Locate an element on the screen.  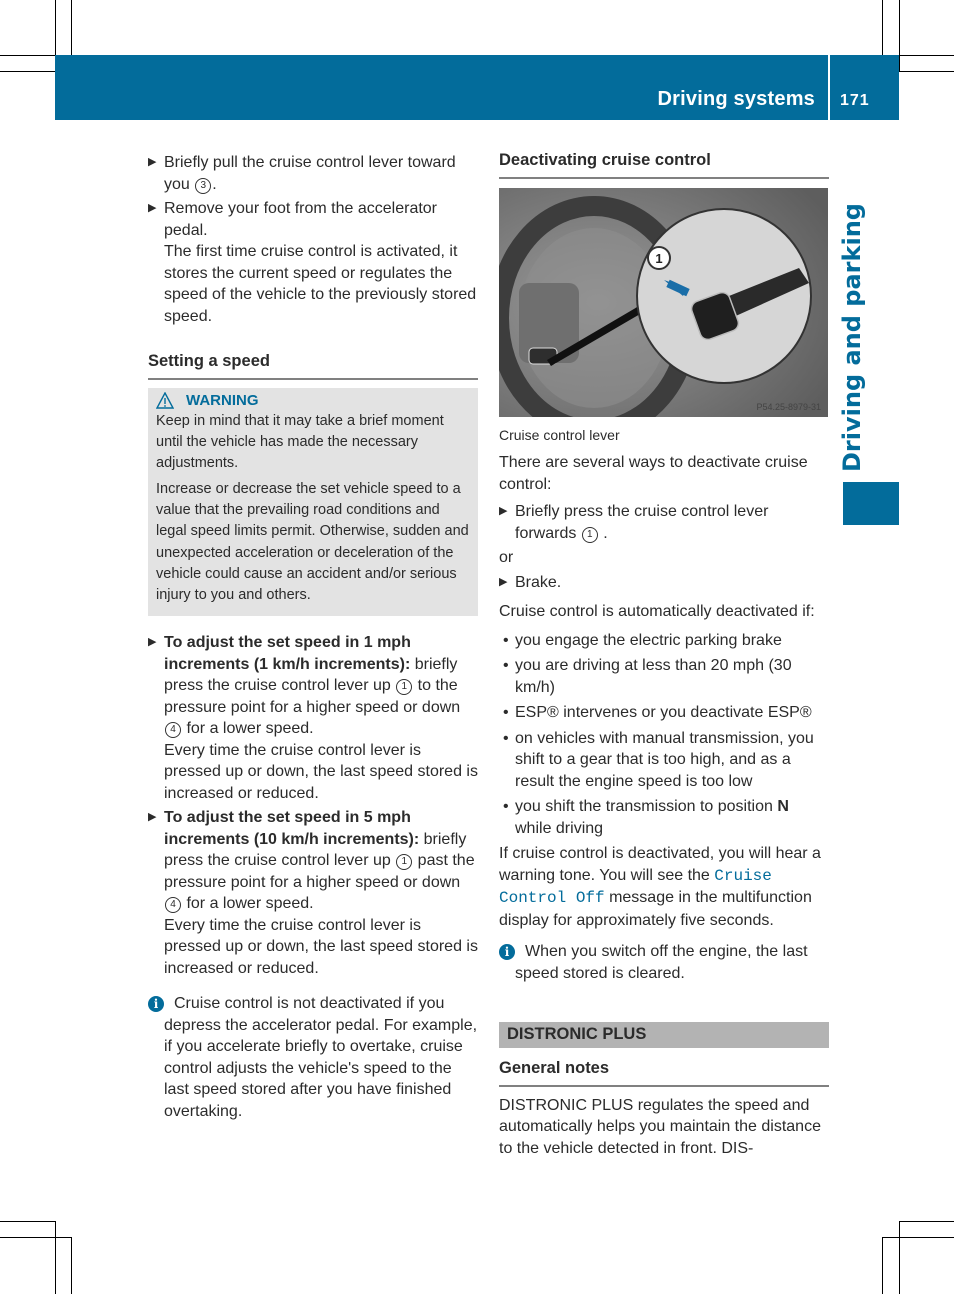
header-divider is located at coordinates (829, 87).